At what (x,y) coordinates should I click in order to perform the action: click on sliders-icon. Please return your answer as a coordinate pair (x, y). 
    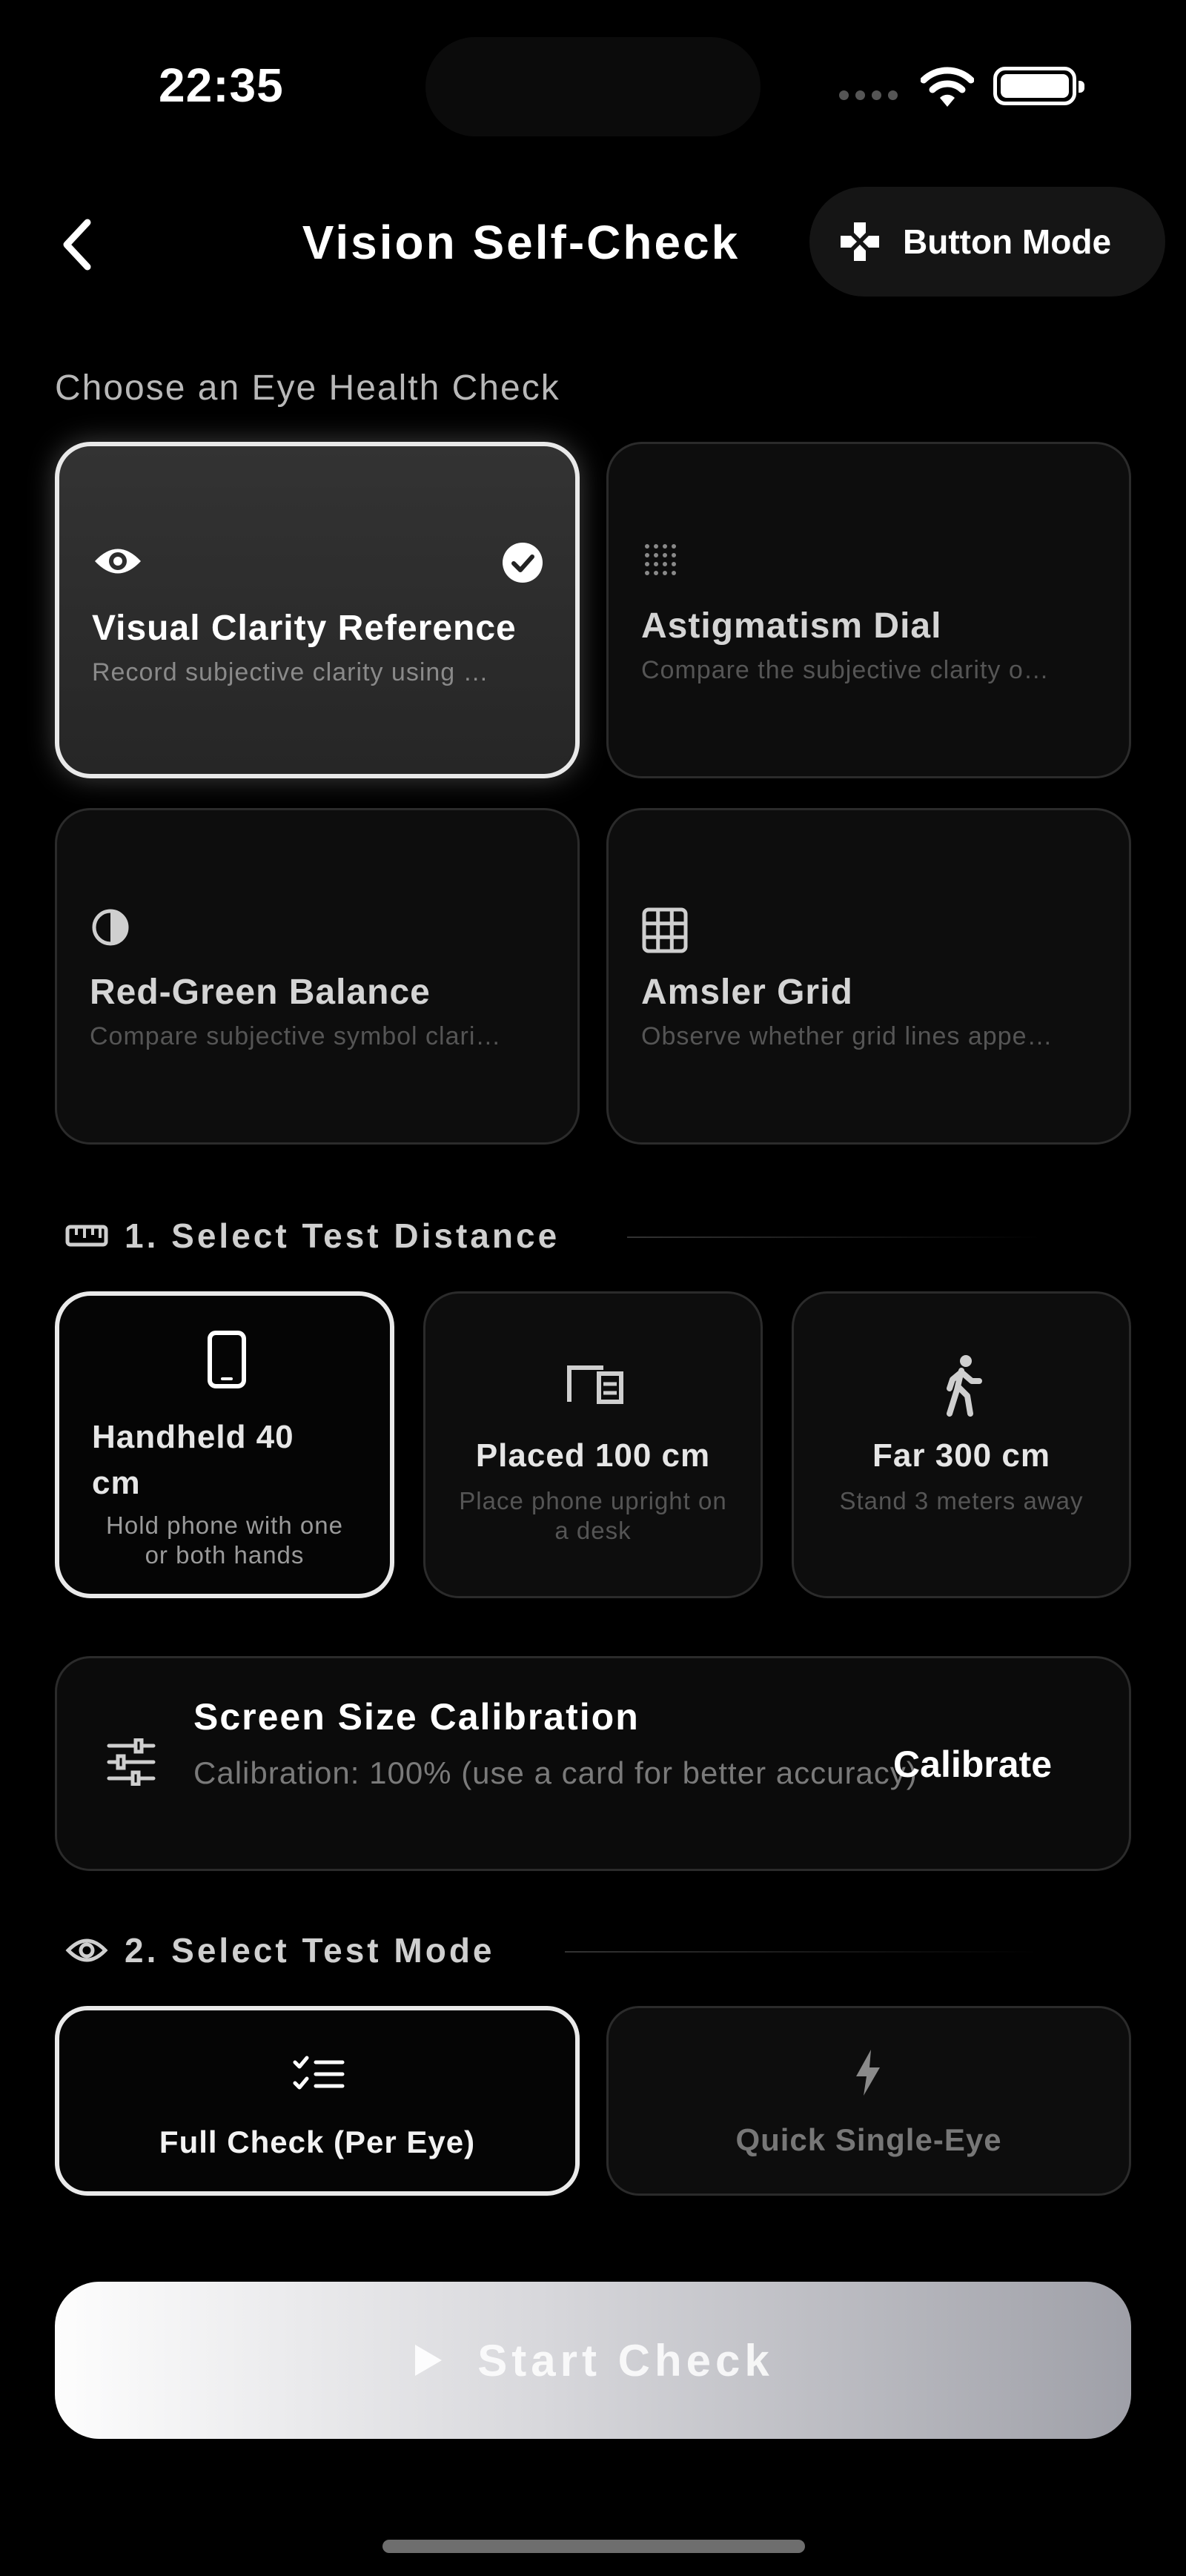
    Looking at the image, I should click on (131, 1762).